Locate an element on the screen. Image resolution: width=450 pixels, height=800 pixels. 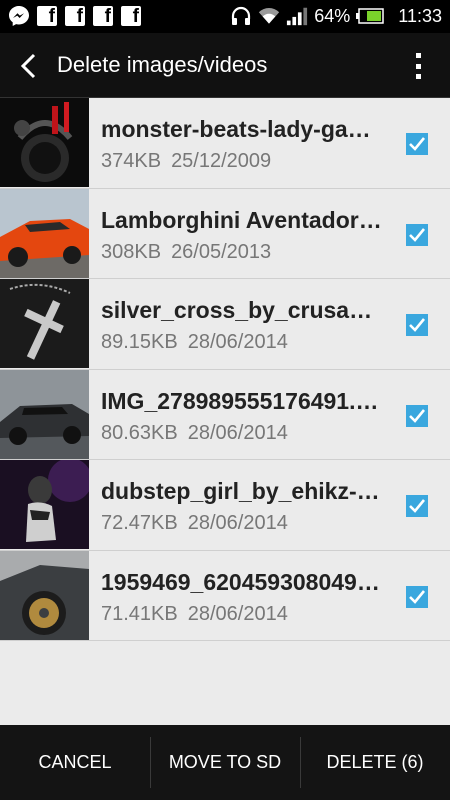
notification-icons: f f f f is located at coordinates (75, 16).